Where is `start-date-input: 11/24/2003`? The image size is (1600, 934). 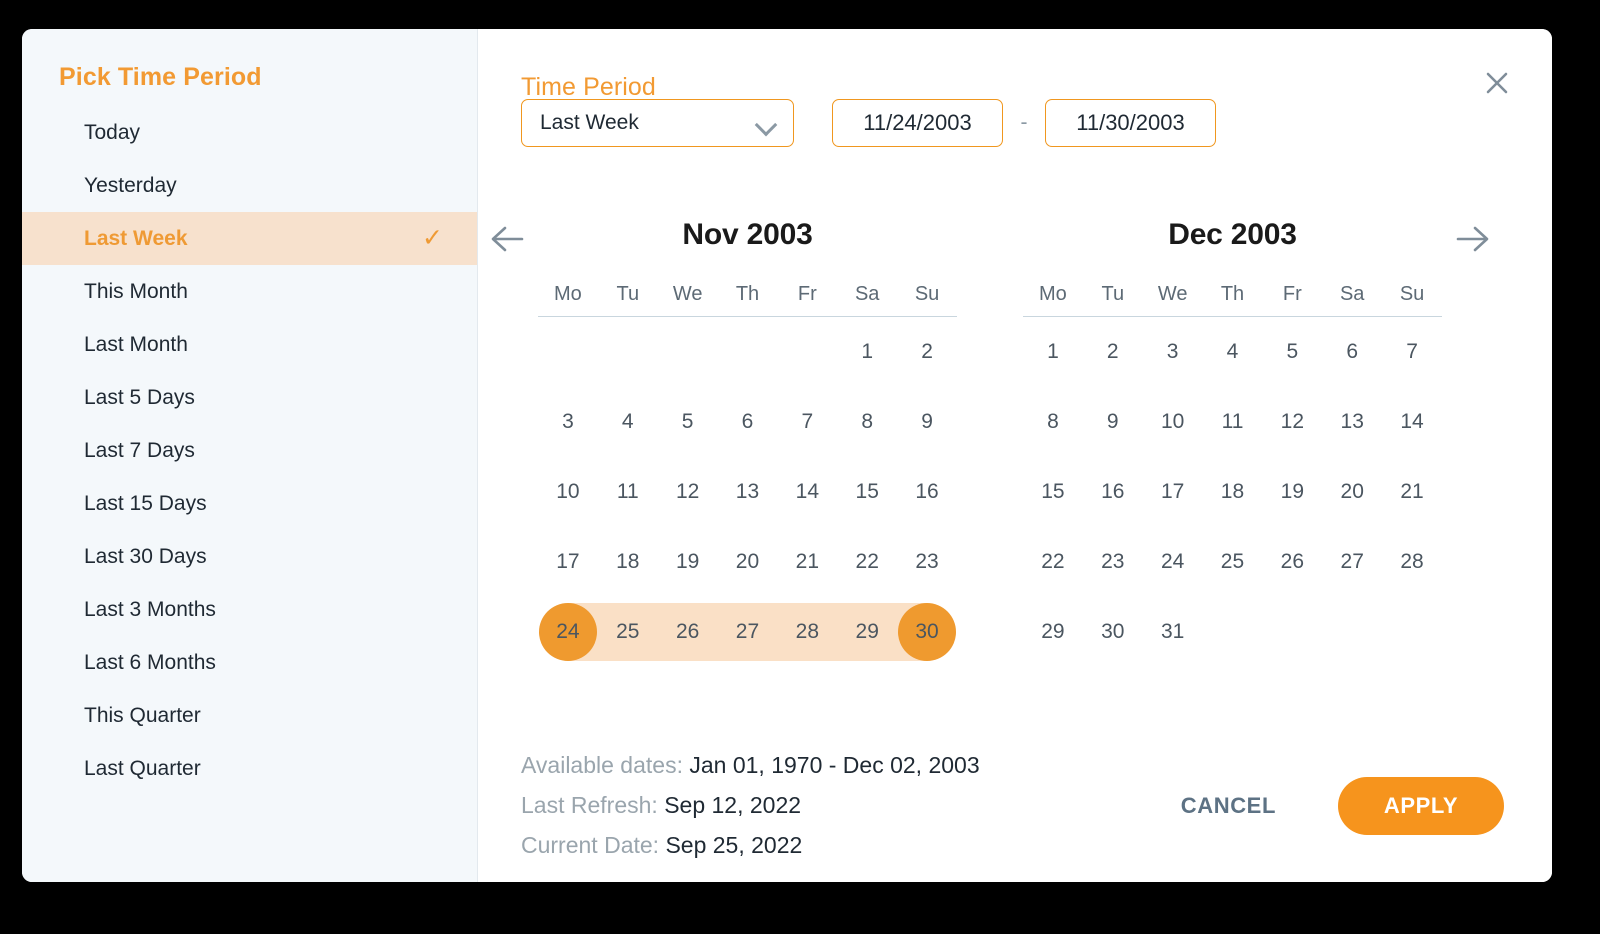
start-date-input: 11/24/2003 is located at coordinates (917, 123).